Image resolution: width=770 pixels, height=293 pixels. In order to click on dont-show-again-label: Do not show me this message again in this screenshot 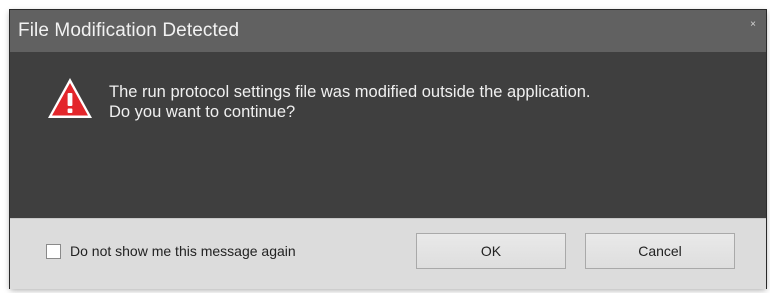, I will do `click(183, 251)`.